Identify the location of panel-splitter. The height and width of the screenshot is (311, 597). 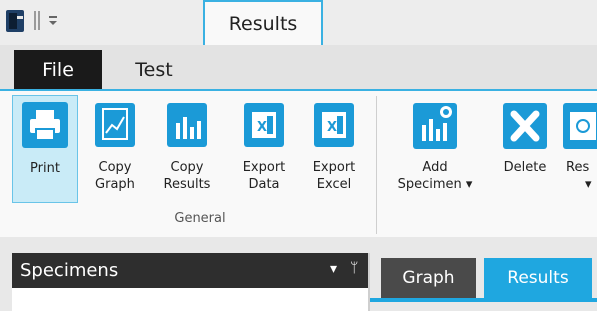
(369, 282).